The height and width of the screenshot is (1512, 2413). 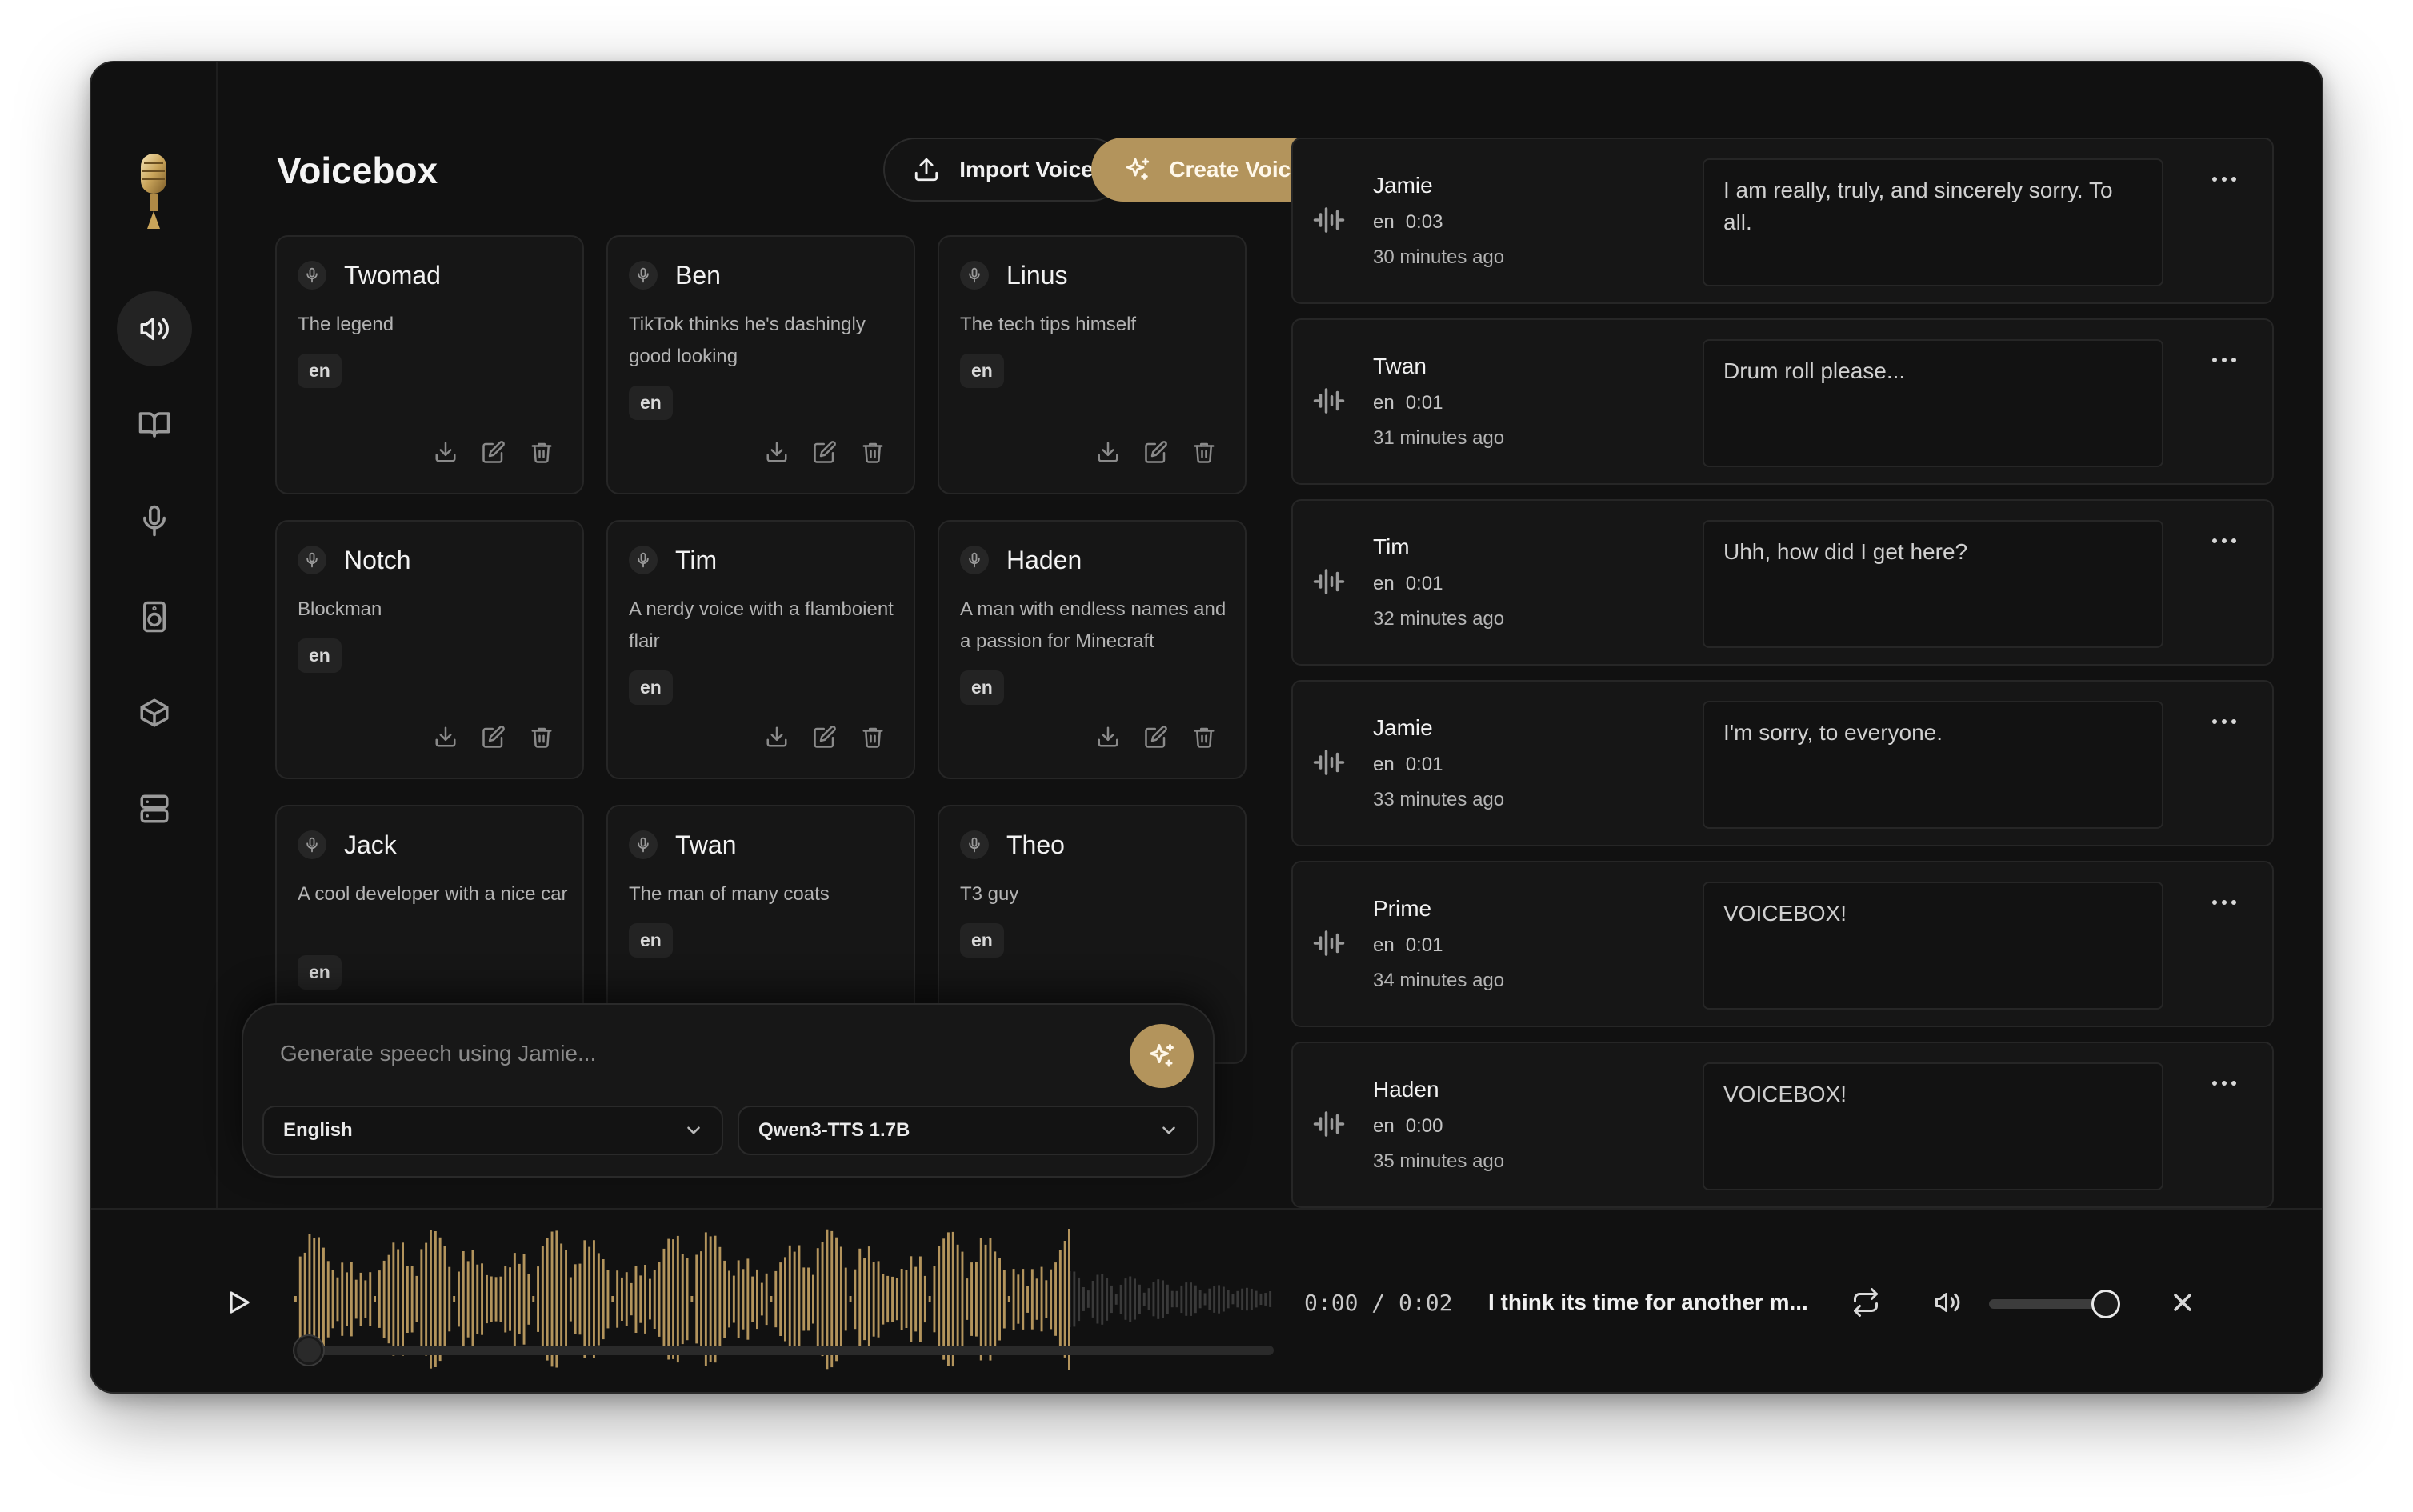 I want to click on history-text: I'm sorry, to everyone., so click(x=1933, y=765).